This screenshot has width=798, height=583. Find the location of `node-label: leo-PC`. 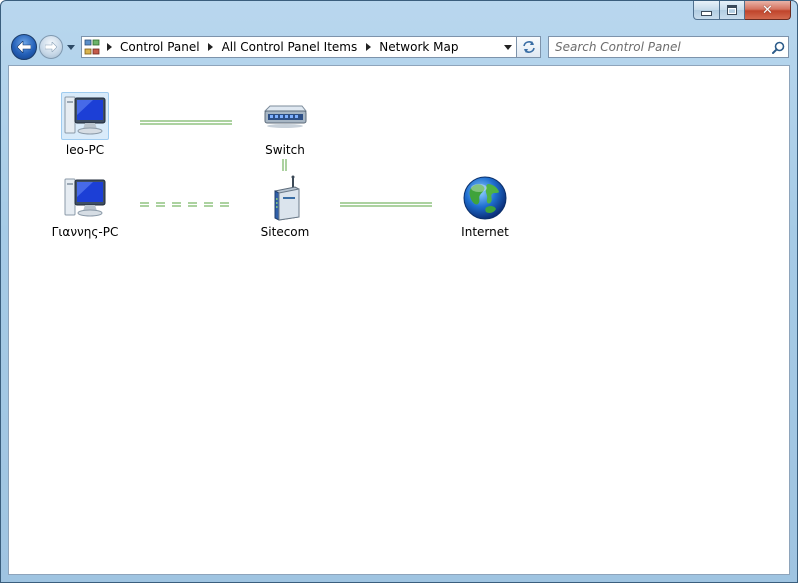

node-label: leo-PC is located at coordinates (85, 150).